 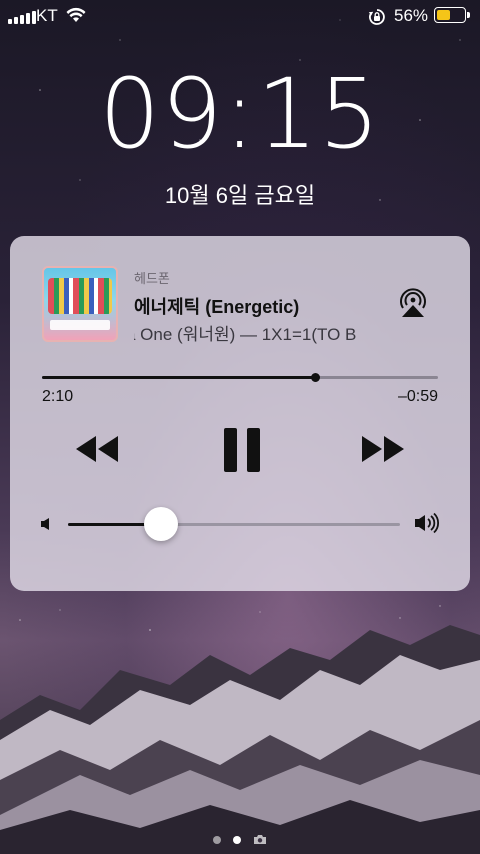 What do you see at coordinates (260, 839) in the screenshot?
I see `camera-icon` at bounding box center [260, 839].